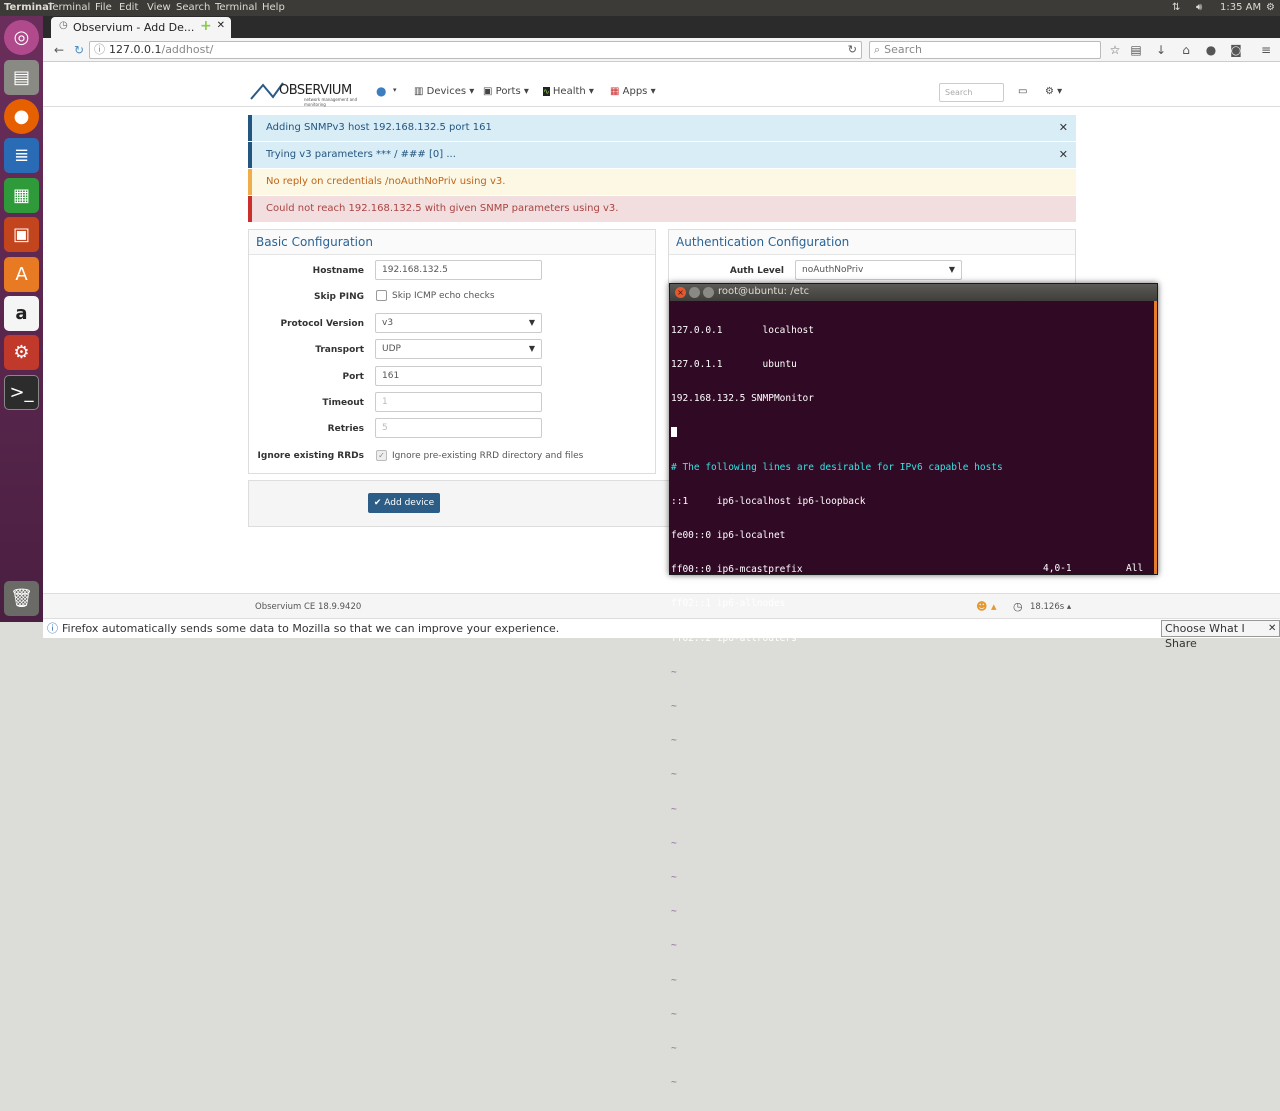  Describe the element at coordinates (742, 330) in the screenshot. I see `terminal-line: 127.0.0.1 localhost` at that location.